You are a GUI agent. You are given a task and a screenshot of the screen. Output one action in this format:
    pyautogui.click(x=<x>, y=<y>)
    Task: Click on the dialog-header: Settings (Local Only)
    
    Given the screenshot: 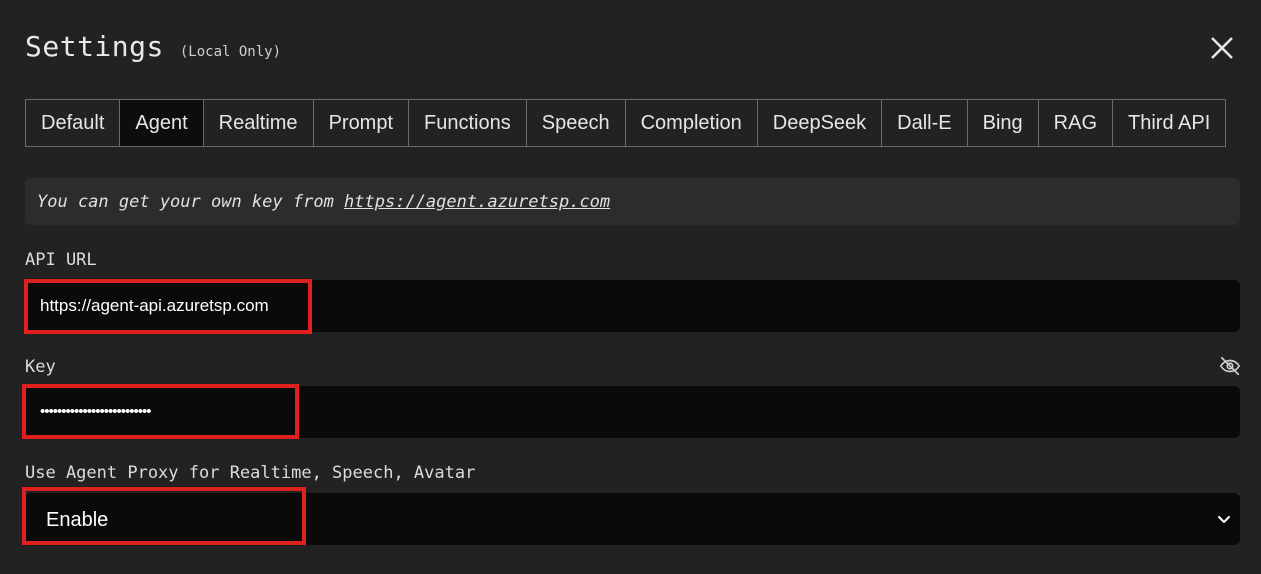 What is the action you would take?
    pyautogui.click(x=153, y=46)
    